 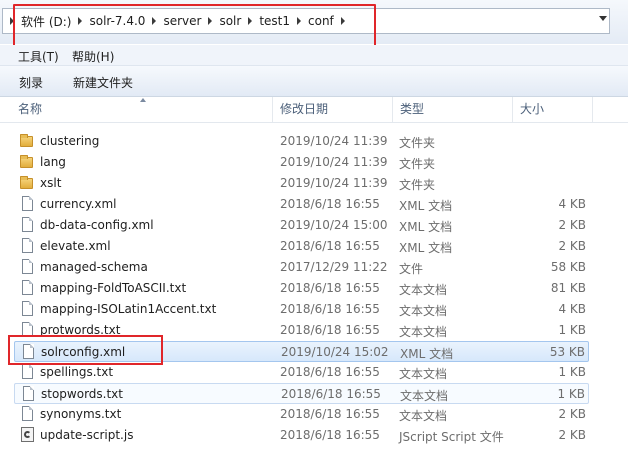 I want to click on table-row: currency.xml 2018/6/18 16:55 XML 文档 4 KB, so click(x=301, y=204).